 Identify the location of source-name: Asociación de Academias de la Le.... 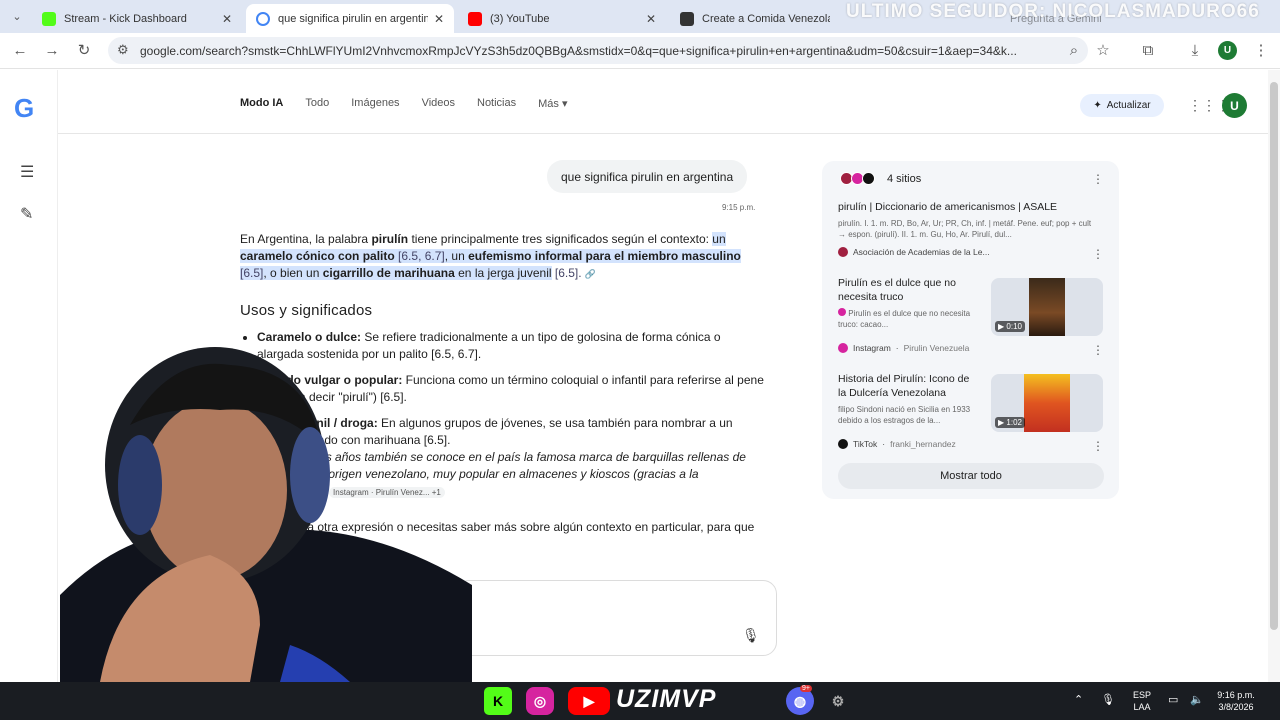
(921, 252).